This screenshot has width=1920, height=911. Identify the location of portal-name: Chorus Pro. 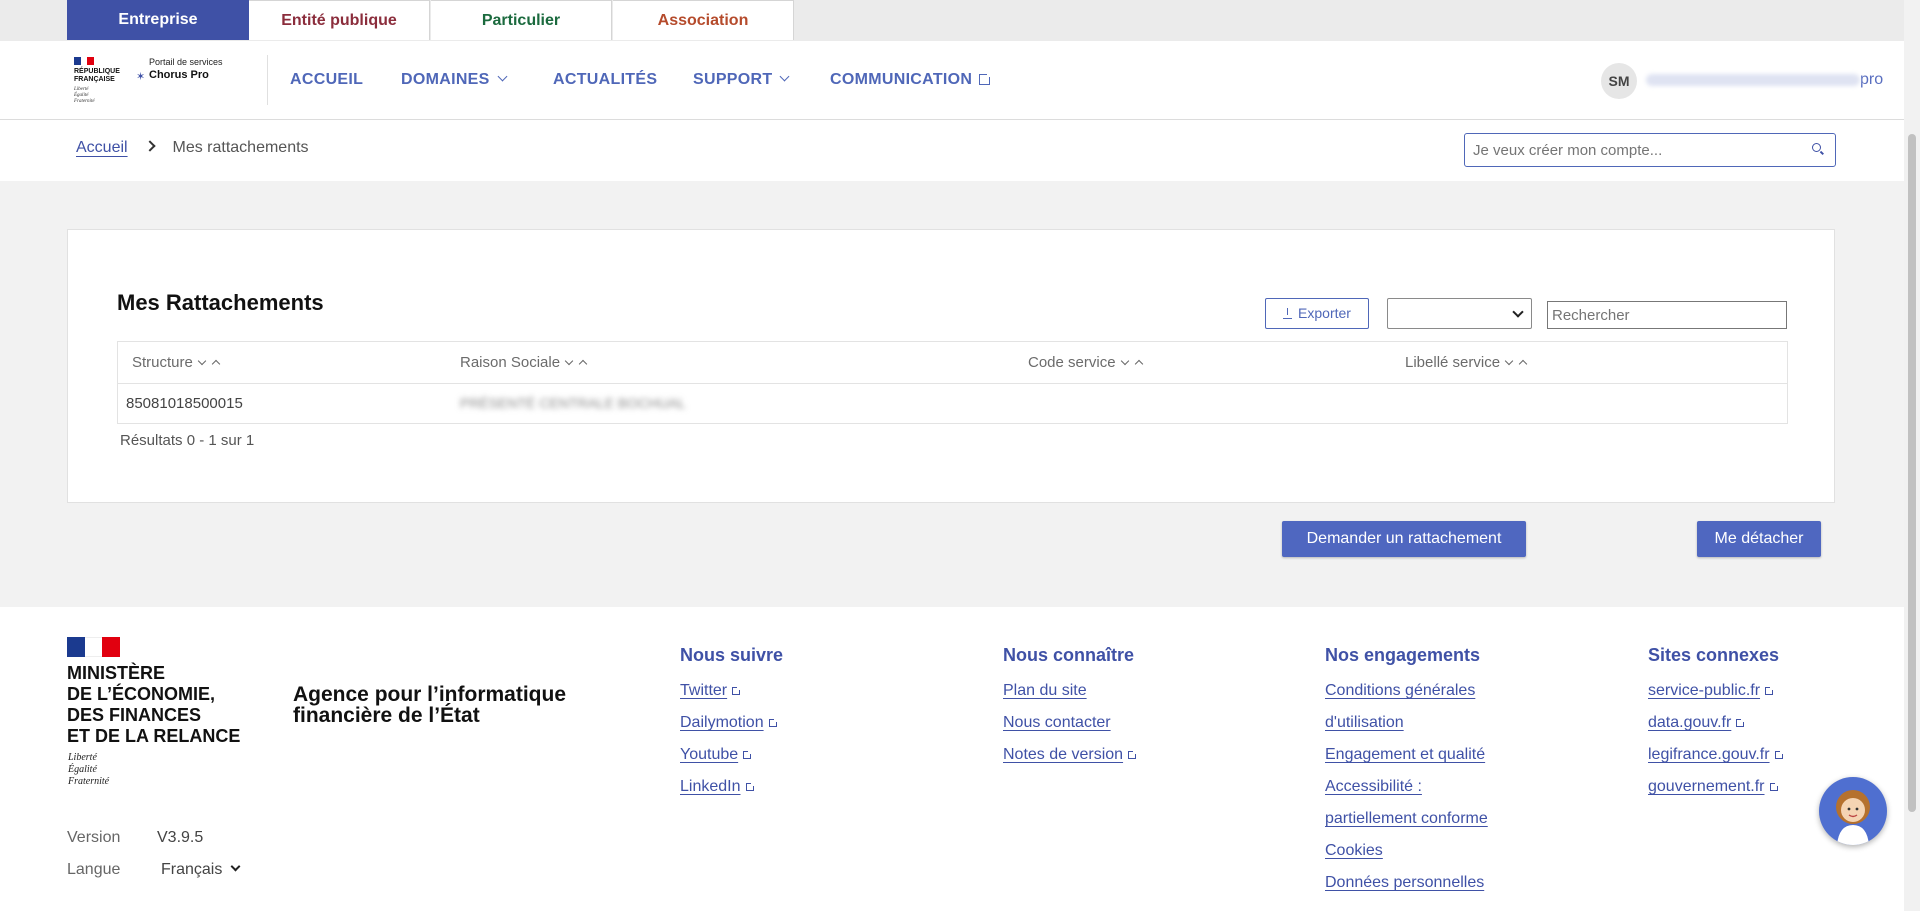
(179, 75).